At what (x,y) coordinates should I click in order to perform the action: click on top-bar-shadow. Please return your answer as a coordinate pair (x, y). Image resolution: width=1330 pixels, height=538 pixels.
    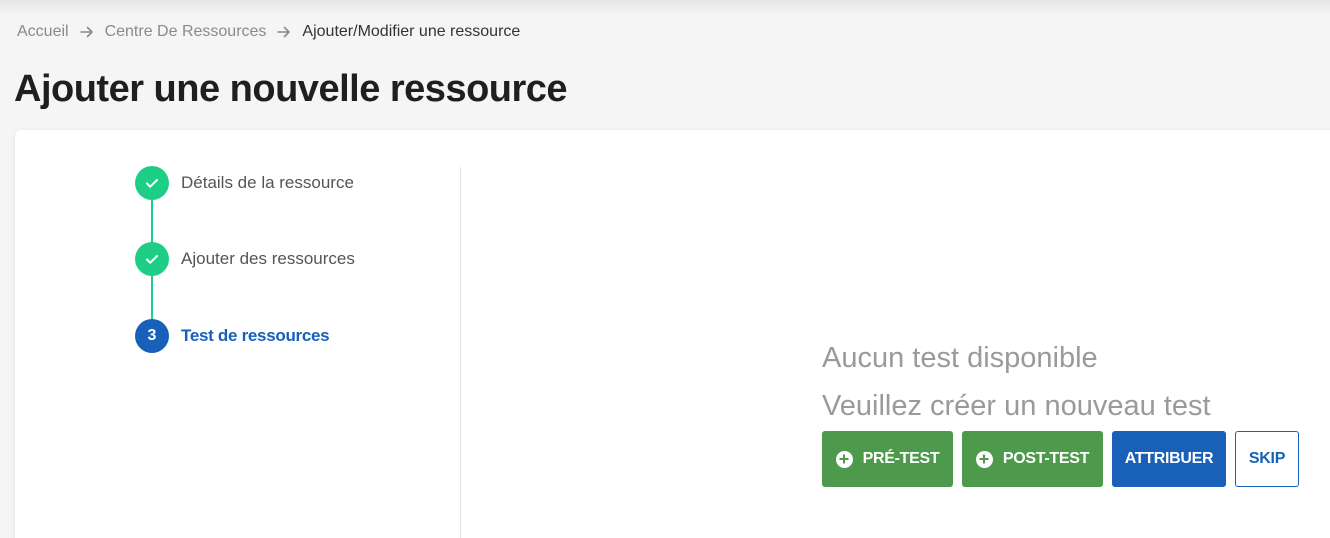
    Looking at the image, I should click on (665, 7).